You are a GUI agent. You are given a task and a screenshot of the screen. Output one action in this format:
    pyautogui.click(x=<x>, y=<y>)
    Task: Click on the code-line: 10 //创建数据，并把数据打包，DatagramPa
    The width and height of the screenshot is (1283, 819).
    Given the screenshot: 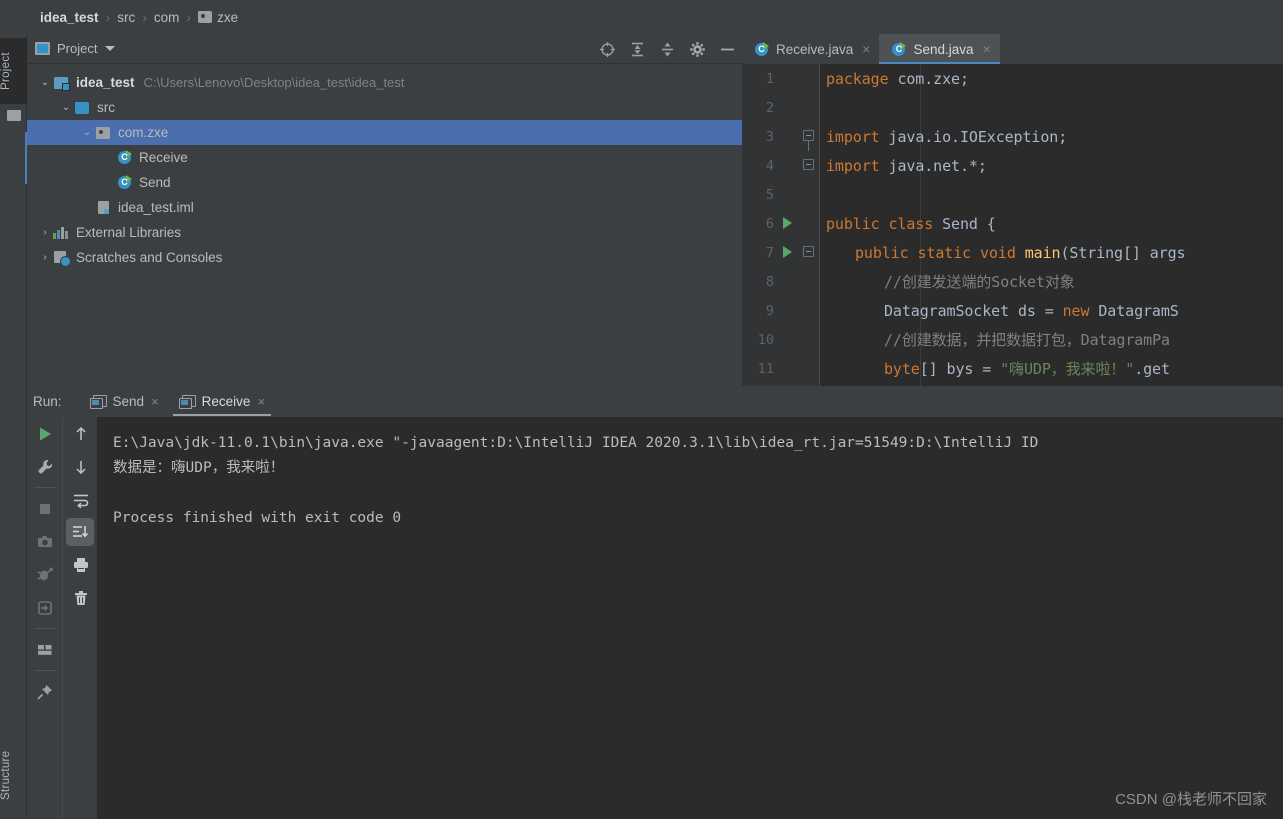 What is the action you would take?
    pyautogui.click(x=1012, y=339)
    